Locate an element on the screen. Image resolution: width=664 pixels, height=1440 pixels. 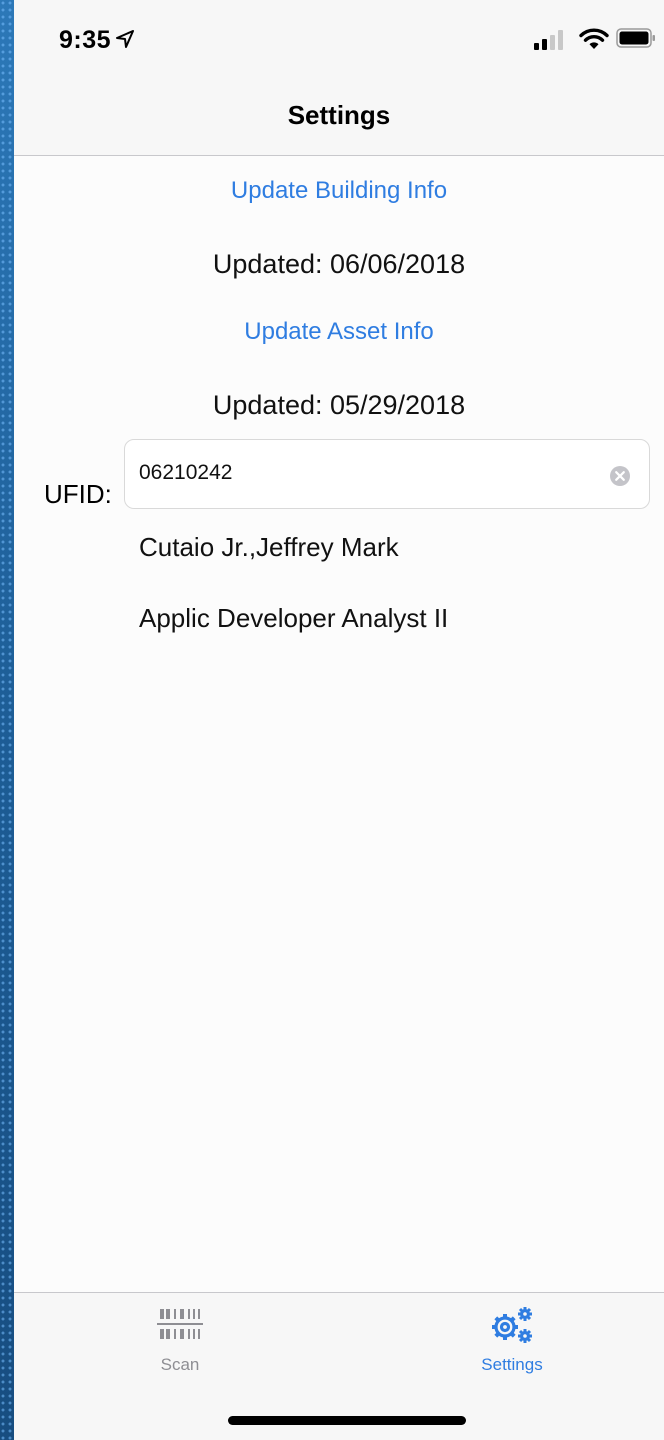
employee-name: Cutaio Jr.,Jeffrey Mark is located at coordinates (269, 547).